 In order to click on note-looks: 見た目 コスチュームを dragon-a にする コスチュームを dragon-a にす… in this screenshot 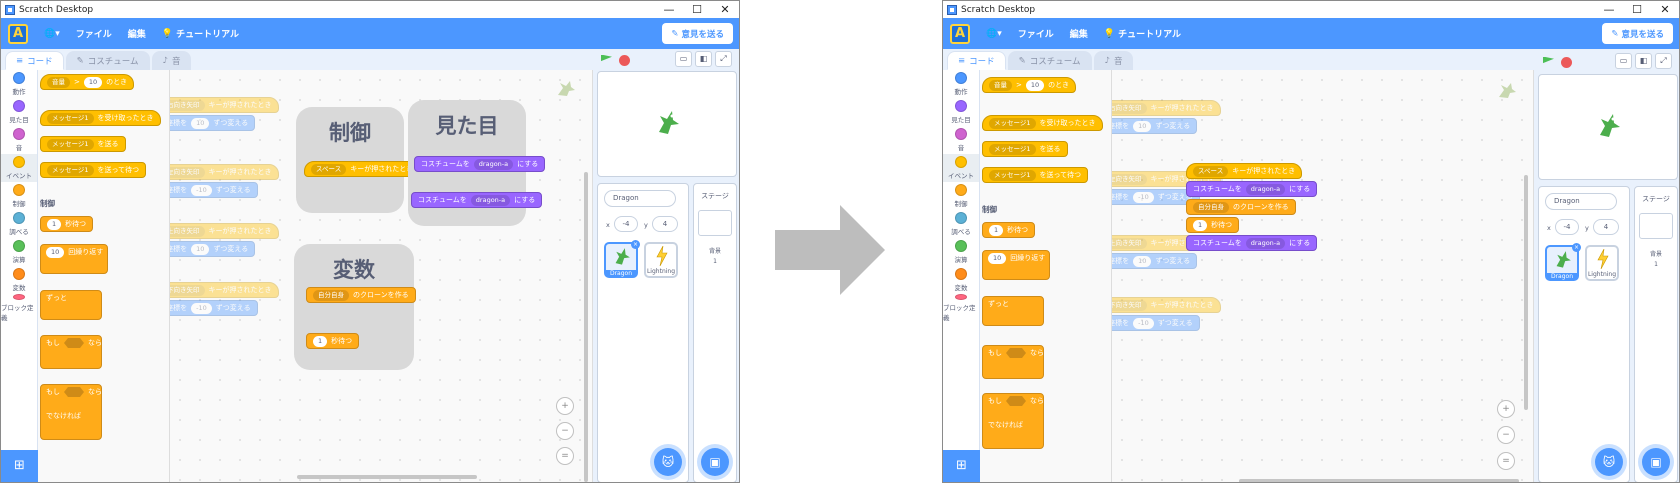, I will do `click(477, 163)`.